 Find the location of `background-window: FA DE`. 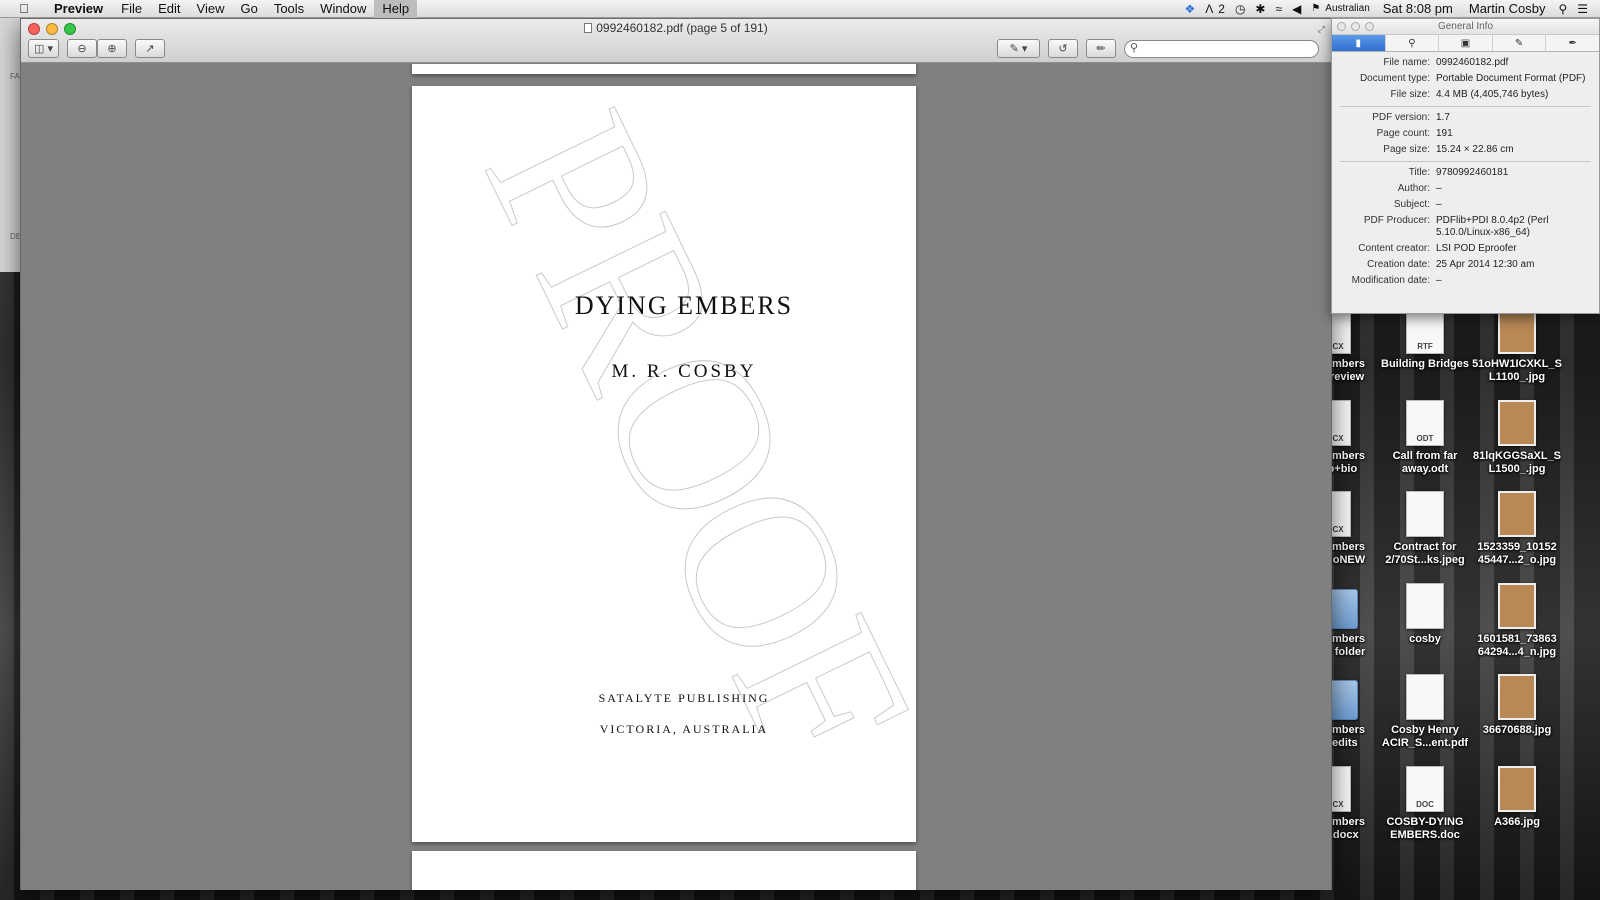

background-window: FA DE is located at coordinates (11, 145).